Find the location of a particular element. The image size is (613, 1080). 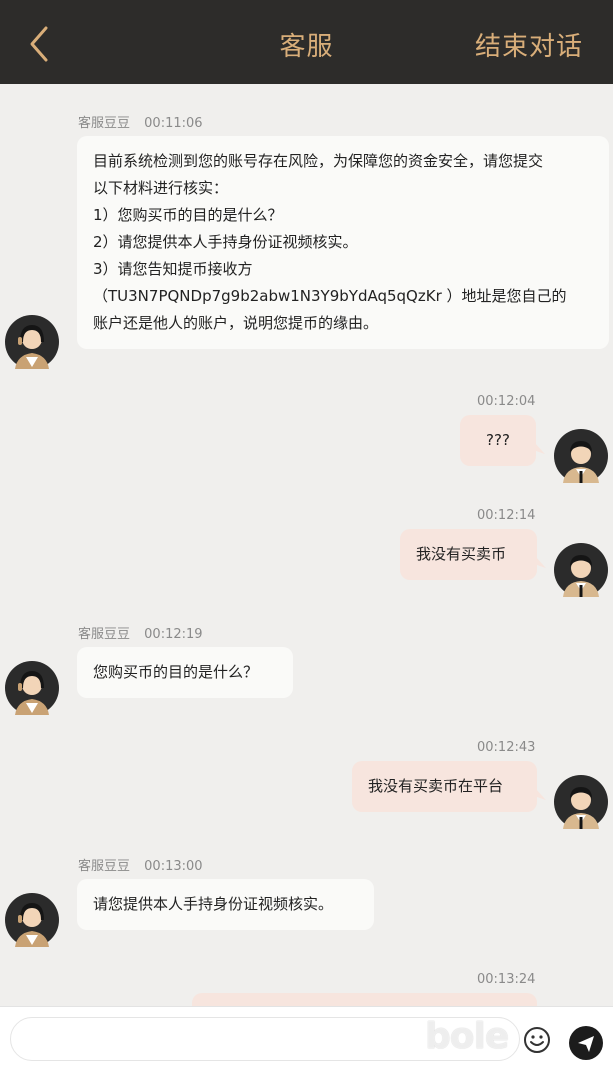

message-line: 目前系统检测到您的账号存在风险，为保障您的资金安全，请您提交 is located at coordinates (318, 161).